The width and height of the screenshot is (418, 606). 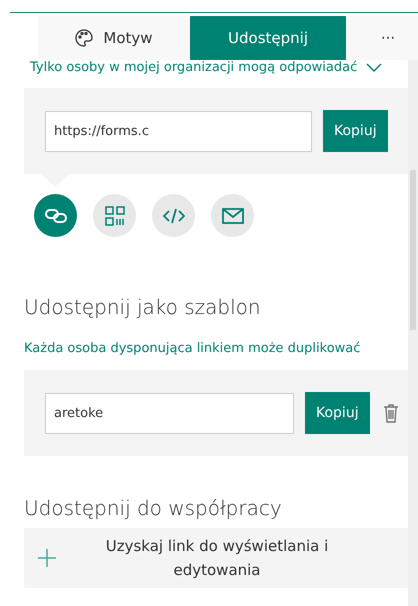 I want to click on scrollbar, so click(x=413, y=333).